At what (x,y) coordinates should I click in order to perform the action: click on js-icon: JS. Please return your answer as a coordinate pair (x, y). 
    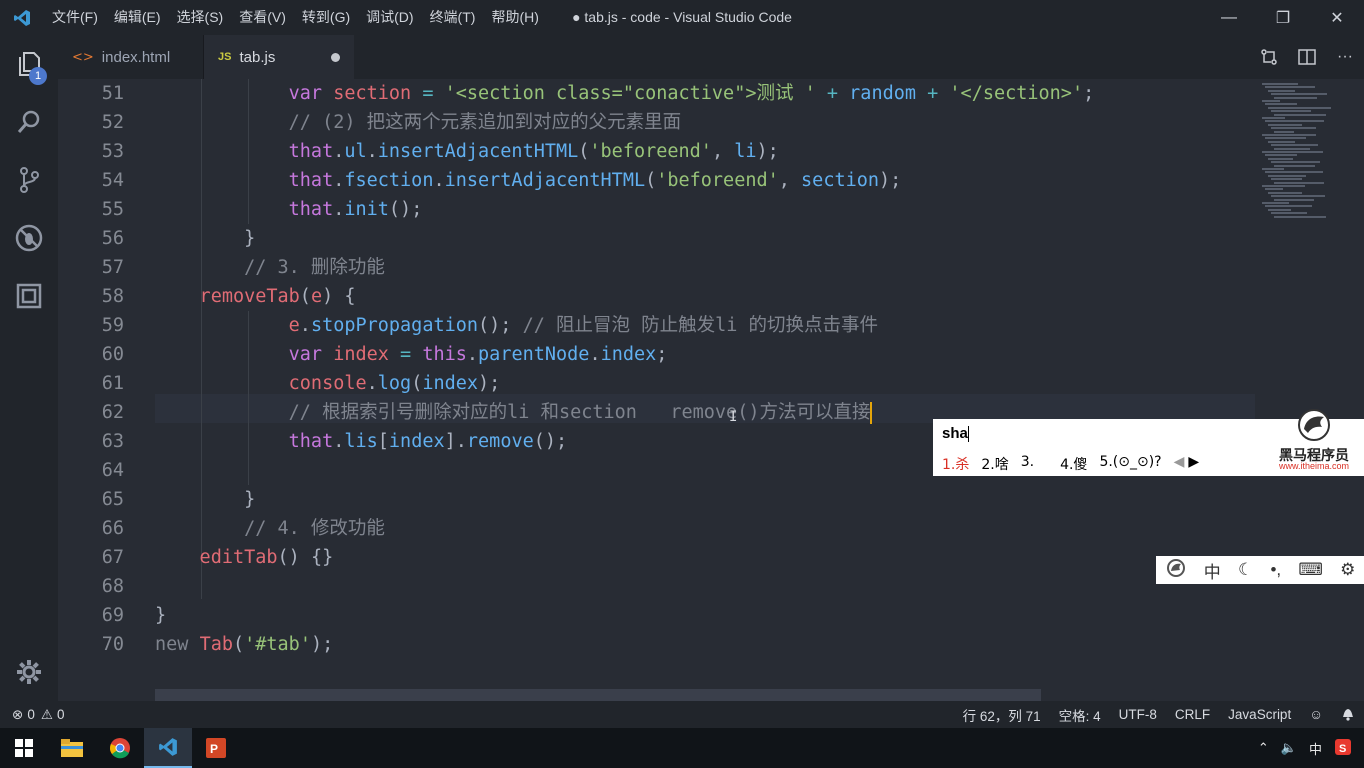
    Looking at the image, I should click on (225, 57).